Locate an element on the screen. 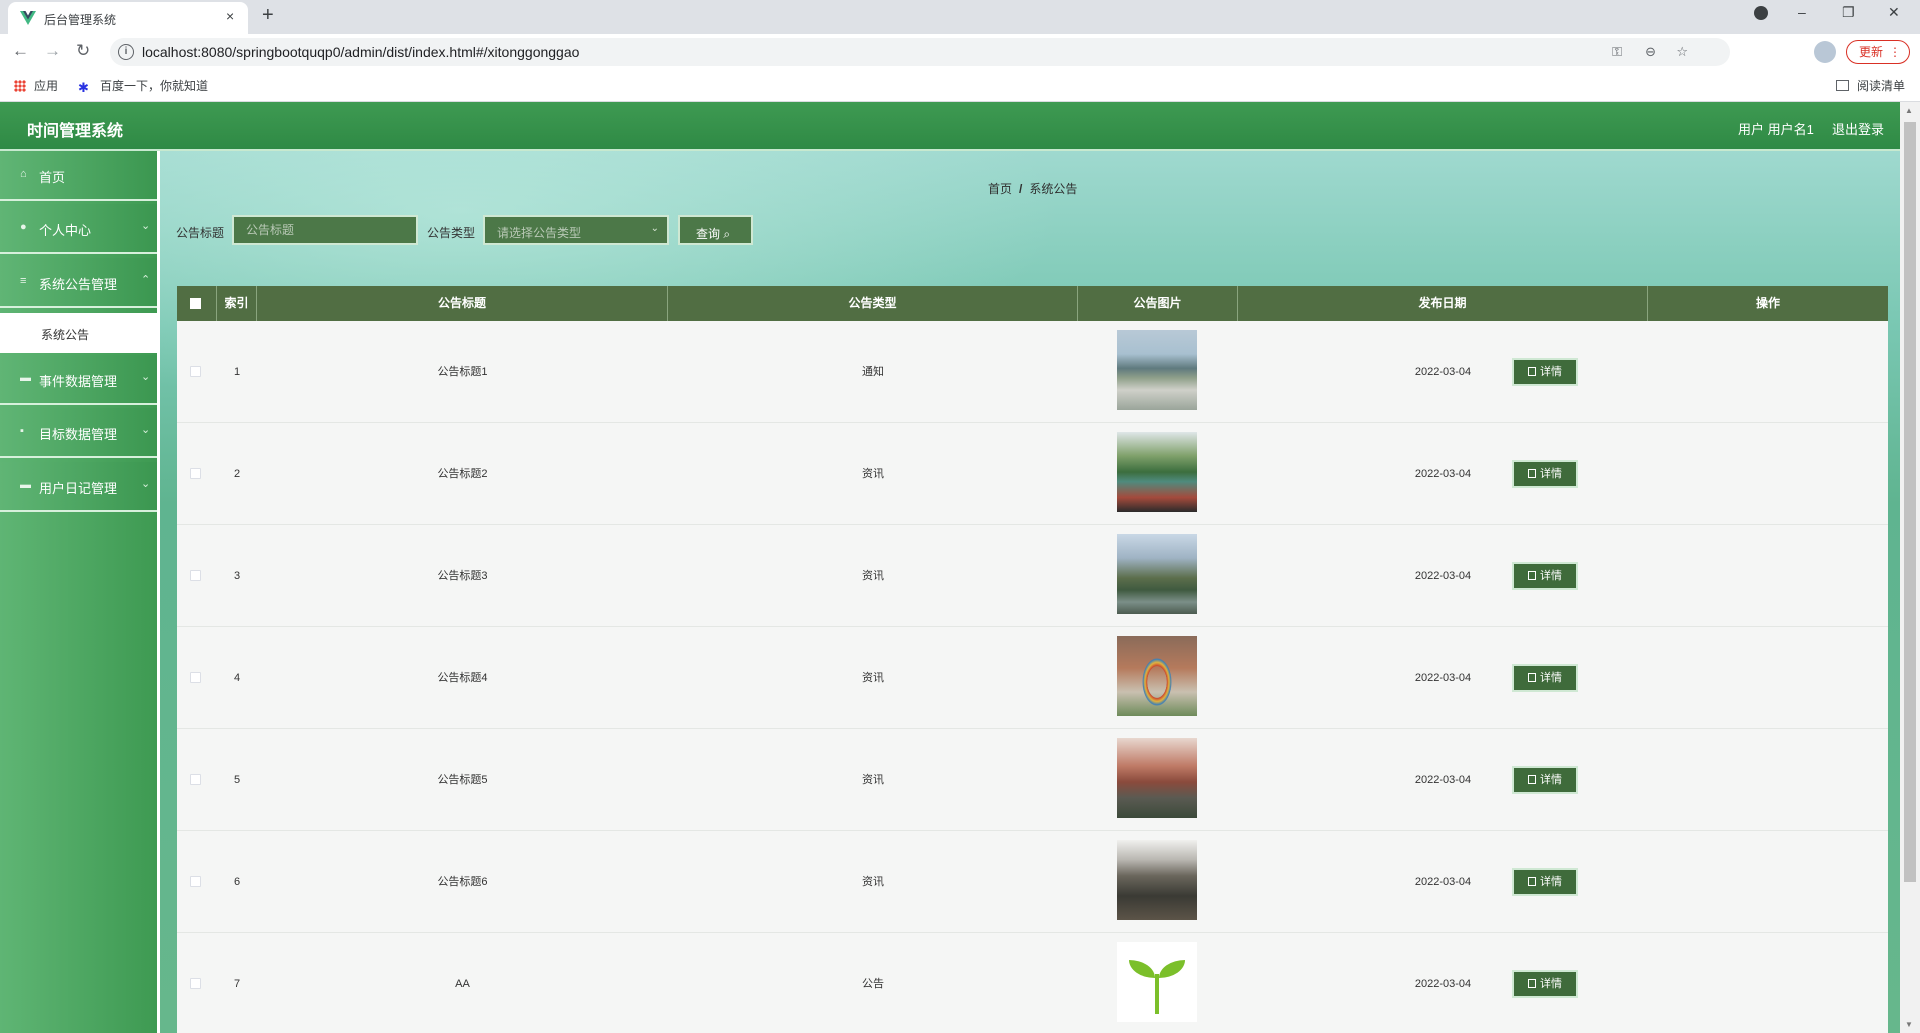 This screenshot has height=1033, width=1920. sidebar-item-label: 首页 is located at coordinates (52, 177).